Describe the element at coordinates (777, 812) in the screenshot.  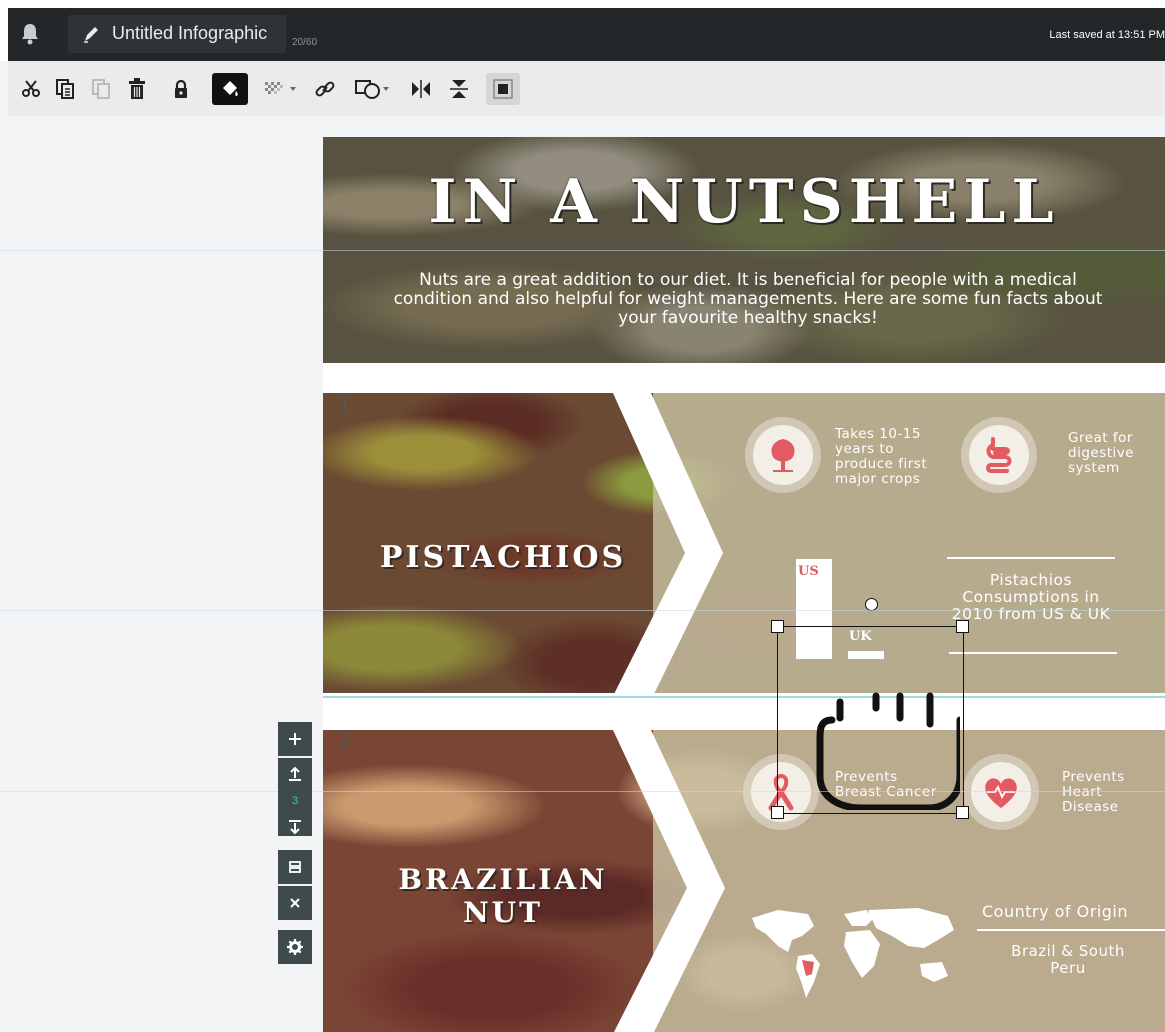
I see `resize-handle-bottom-left` at that location.